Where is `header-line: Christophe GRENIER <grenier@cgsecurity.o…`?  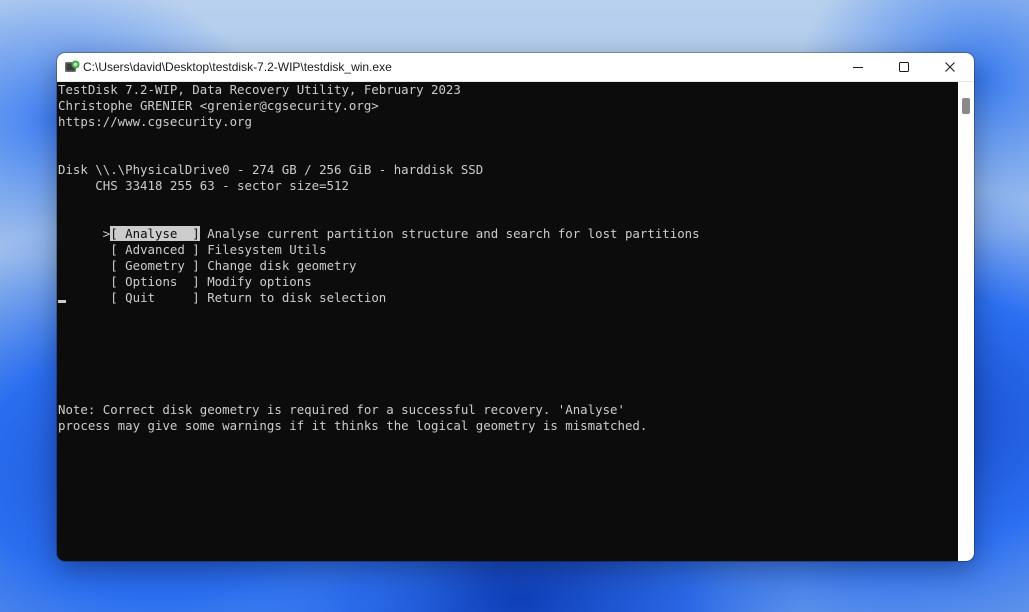
header-line: Christophe GRENIER <grenier@cgsecurity.o… is located at coordinates (218, 105).